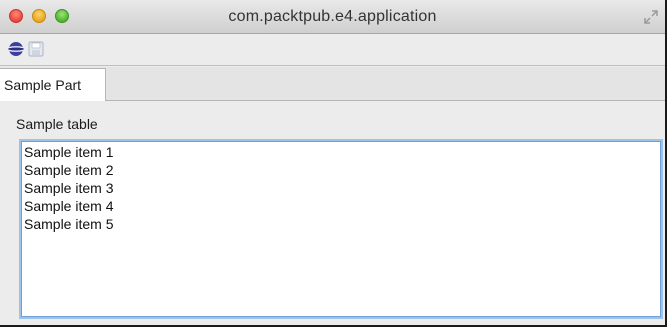  I want to click on list-item: Sample item 5, so click(342, 224).